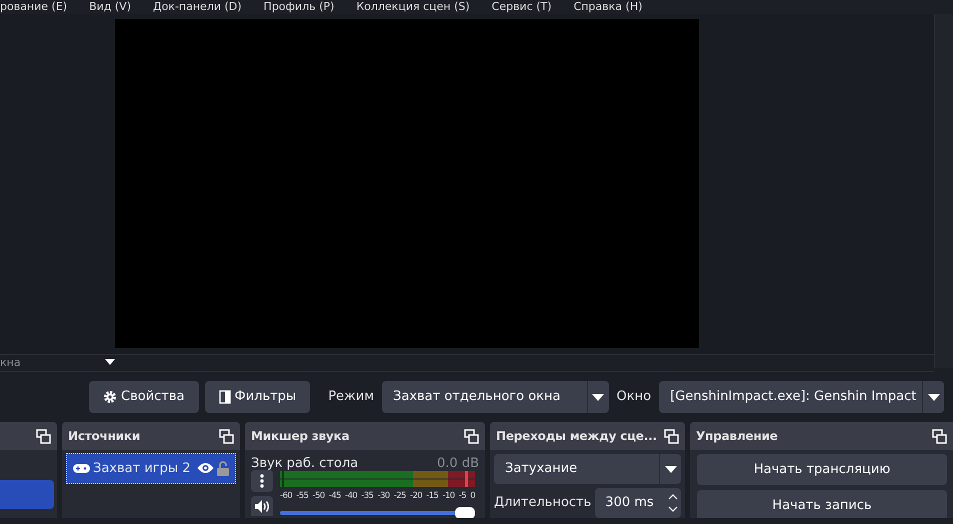 This screenshot has height=524, width=953. I want to click on menu-item: Док-панели (D), so click(197, 7).